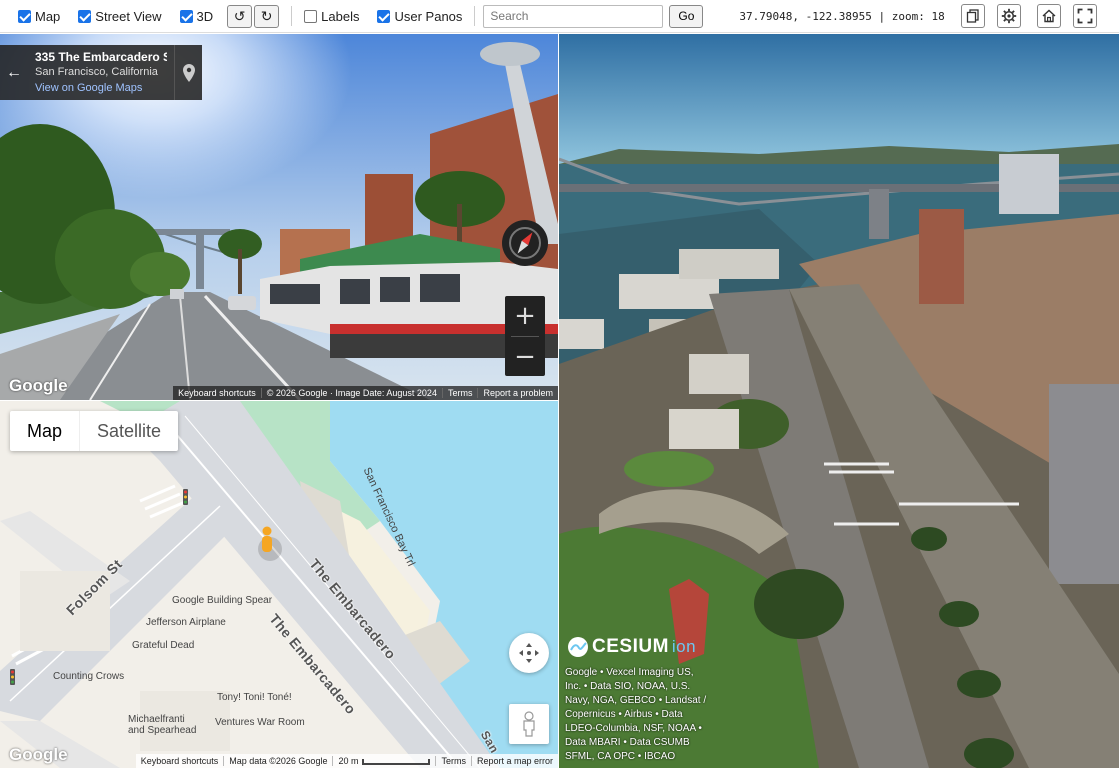 The width and height of the screenshot is (1119, 768). I want to click on recenter-icon, so click(529, 653).